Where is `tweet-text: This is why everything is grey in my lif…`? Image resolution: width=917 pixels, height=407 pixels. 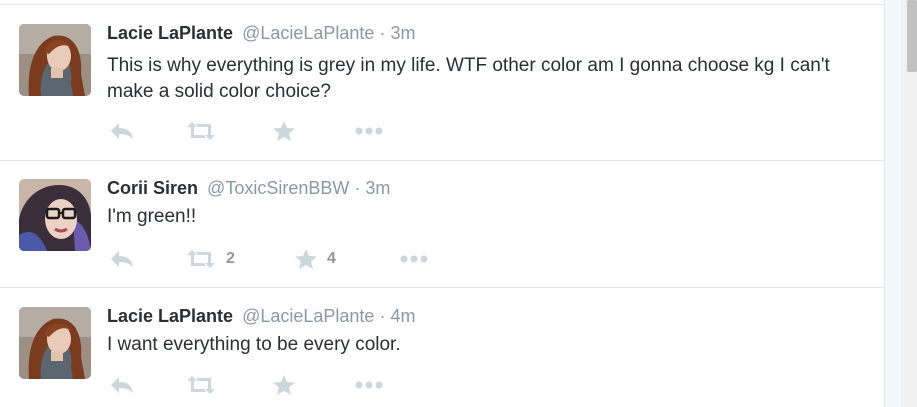 tweet-text: This is why everything is grey in my lif… is located at coordinates (468, 78).